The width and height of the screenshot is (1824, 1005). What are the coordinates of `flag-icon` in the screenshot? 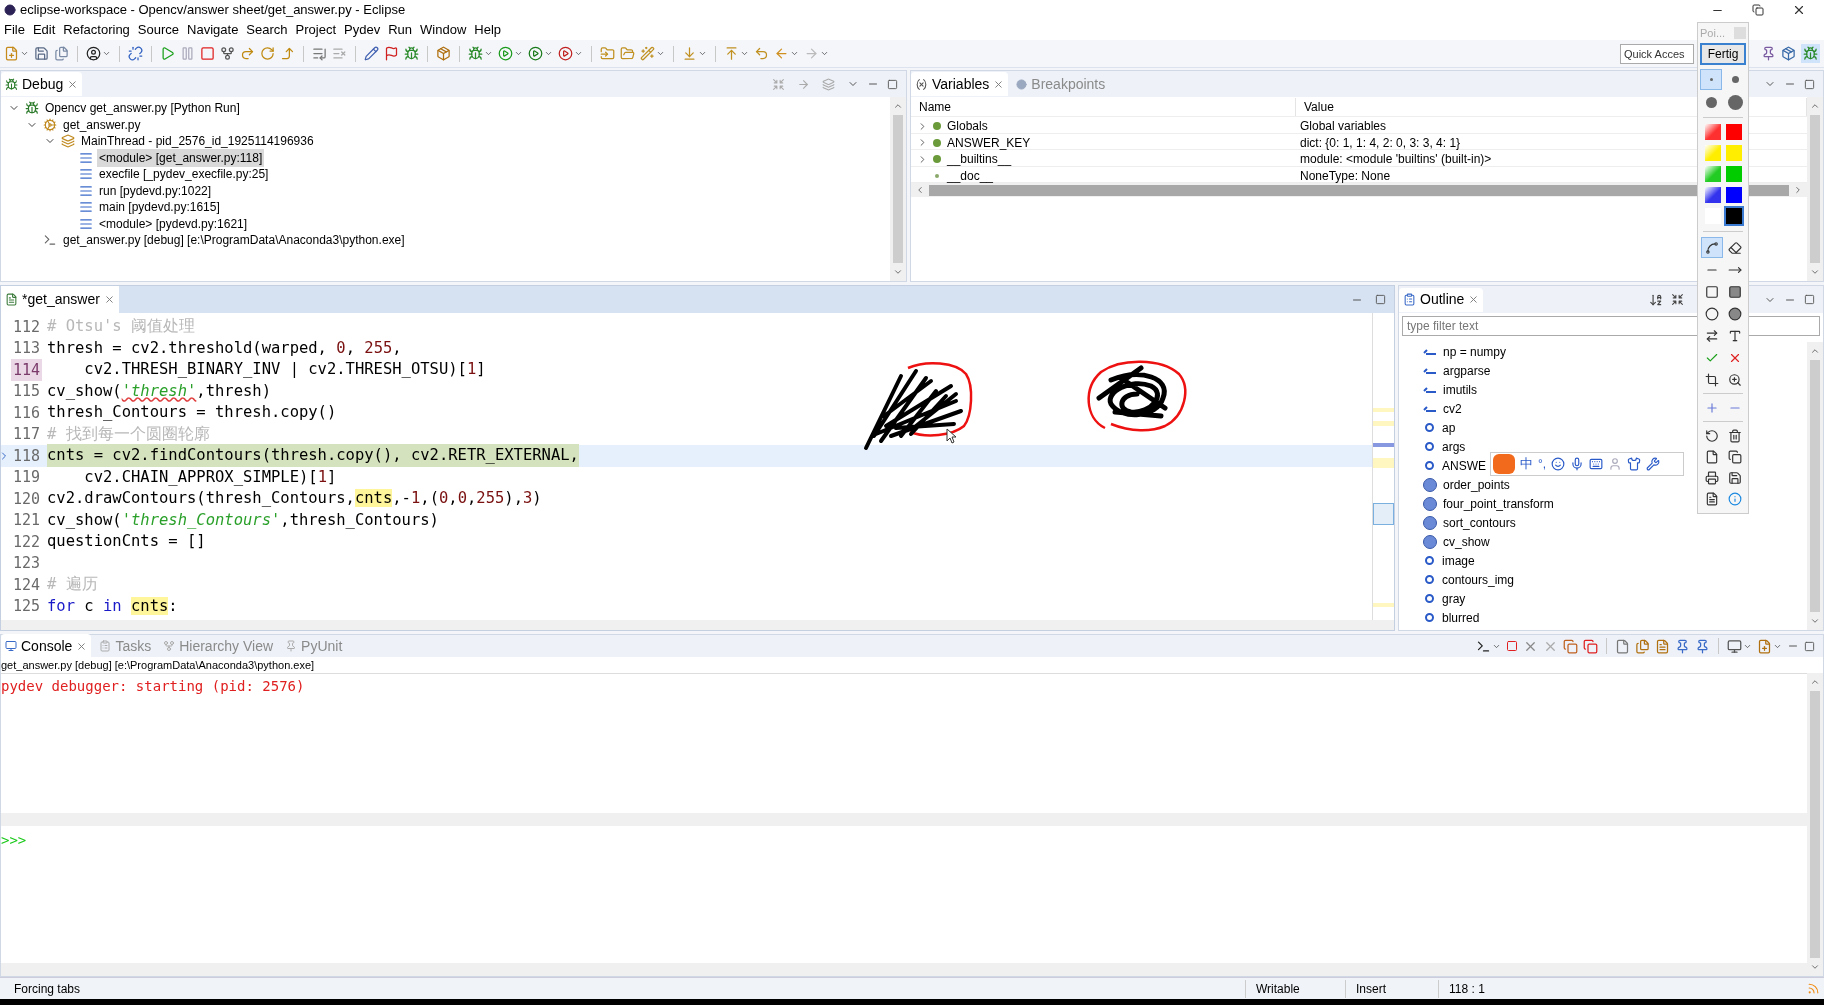 It's located at (391, 53).